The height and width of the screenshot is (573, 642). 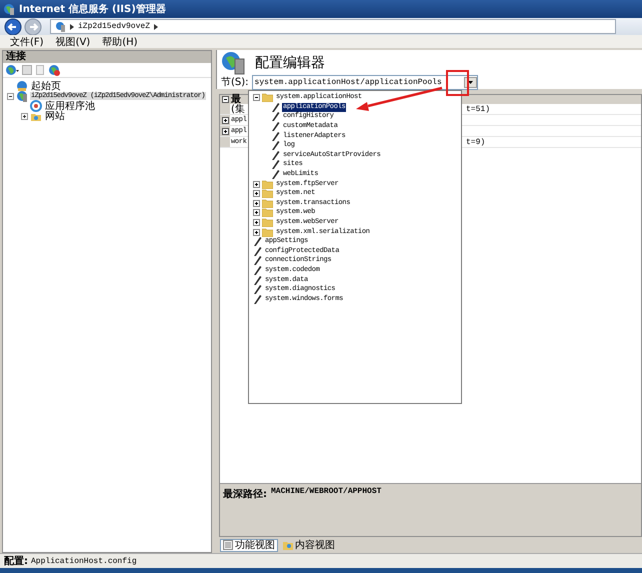 I want to click on address-field: iZp2d15edv9oveZ, so click(x=333, y=26).